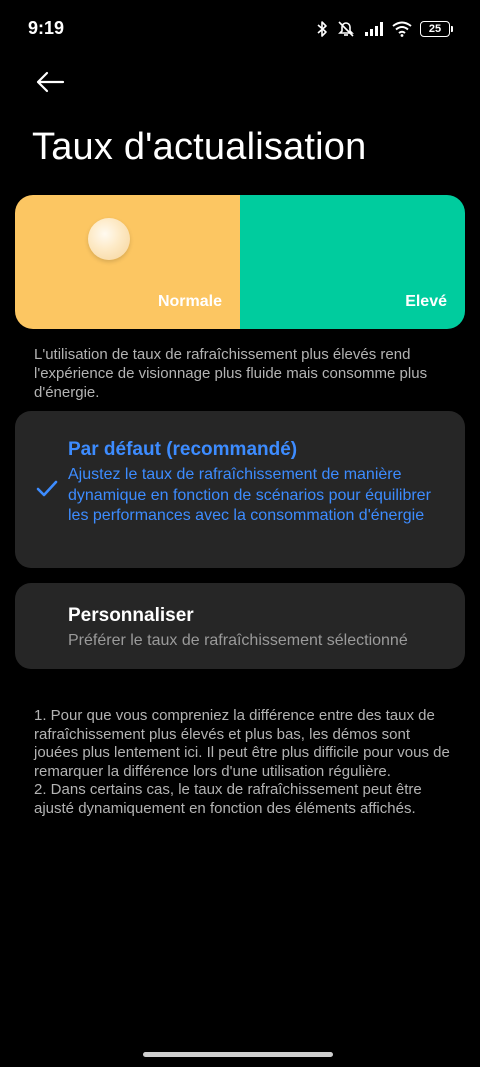 The image size is (480, 1067). What do you see at coordinates (238, 1054) in the screenshot?
I see `home-indicator` at bounding box center [238, 1054].